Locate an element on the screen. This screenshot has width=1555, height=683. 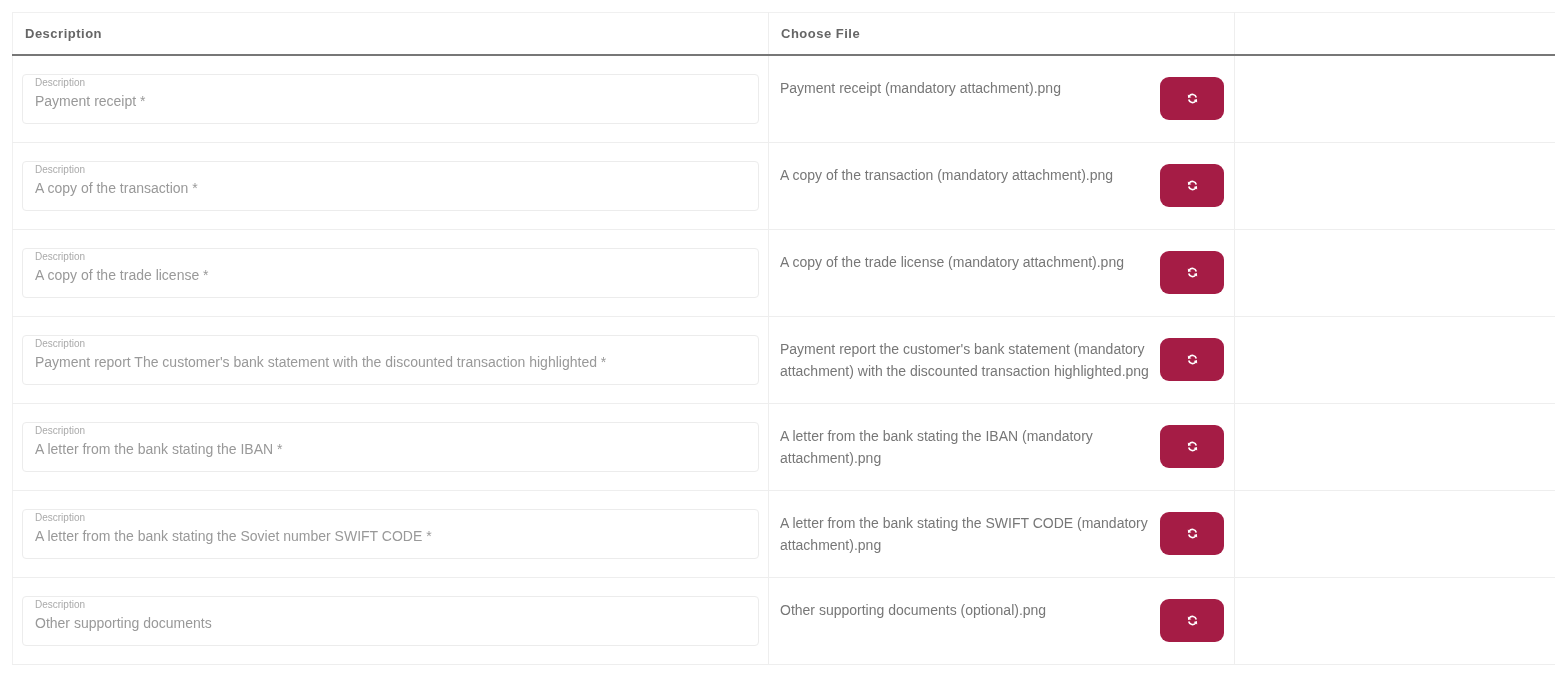
description-field: Description A copy of the transaction * is located at coordinates (390, 185).